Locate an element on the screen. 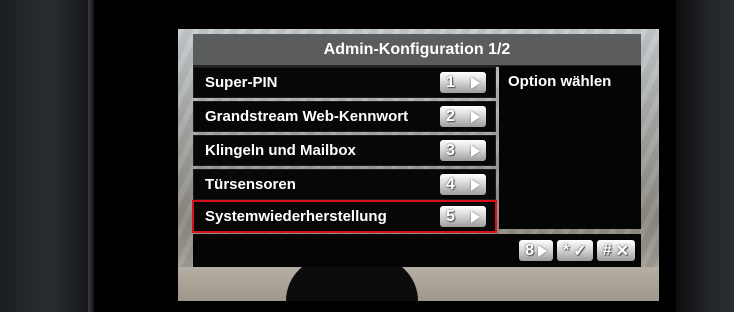 This screenshot has height=312, width=734. key-4-button: 4 is located at coordinates (463, 184).